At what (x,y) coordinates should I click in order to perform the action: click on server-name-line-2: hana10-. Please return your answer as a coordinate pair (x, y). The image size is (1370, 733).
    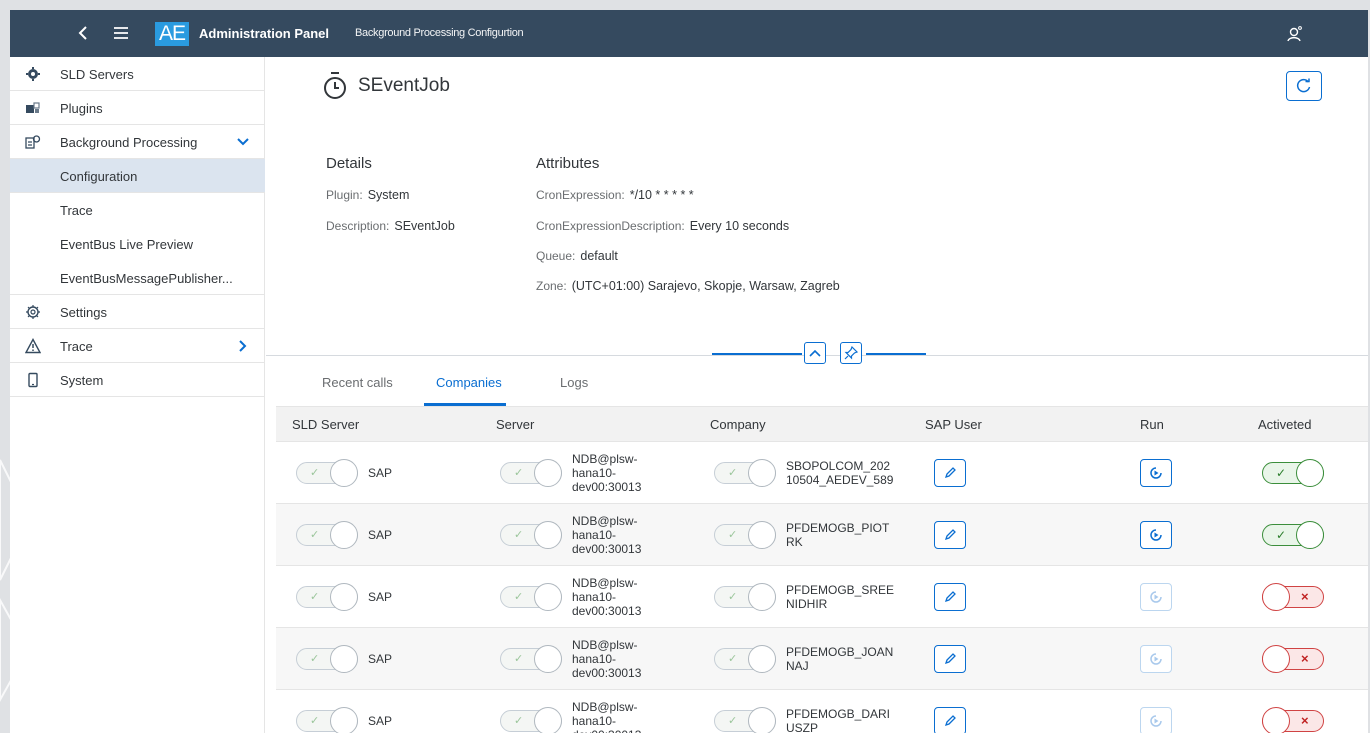
    Looking at the image, I should click on (594, 721).